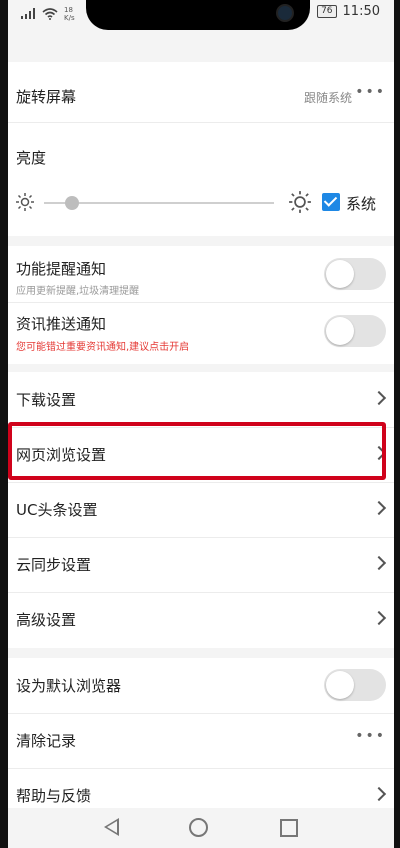 The width and height of the screenshot is (400, 848). I want to click on news-push-label: 资讯推送通知, so click(61, 324).